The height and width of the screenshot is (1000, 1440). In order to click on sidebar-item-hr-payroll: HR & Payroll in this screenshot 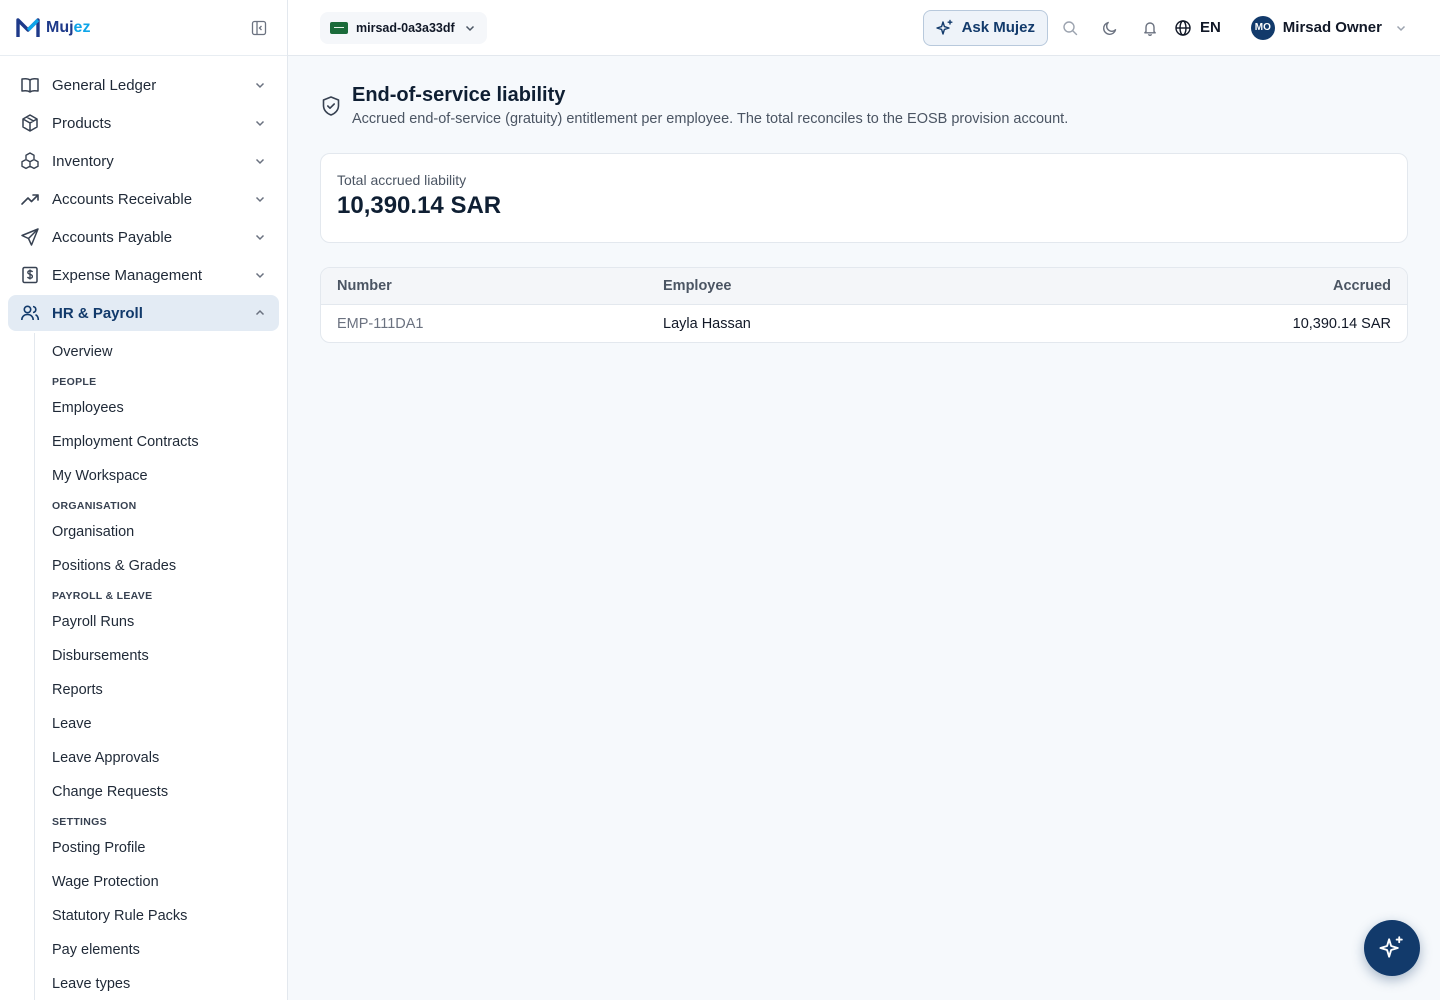, I will do `click(143, 313)`.